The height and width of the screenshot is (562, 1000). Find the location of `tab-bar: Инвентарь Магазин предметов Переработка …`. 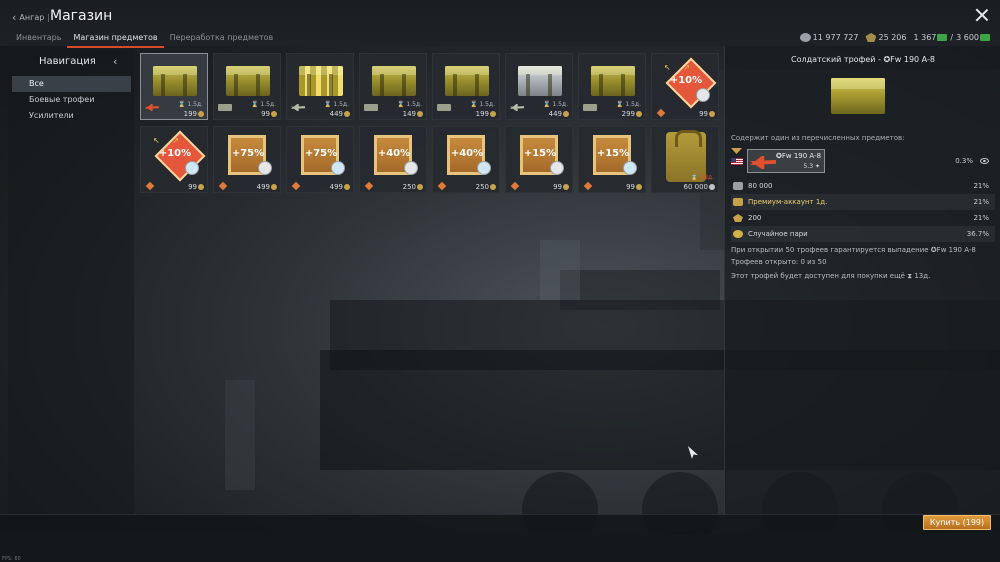

tab-bar: Инвентарь Магазин предметов Переработка … is located at coordinates (144, 39).